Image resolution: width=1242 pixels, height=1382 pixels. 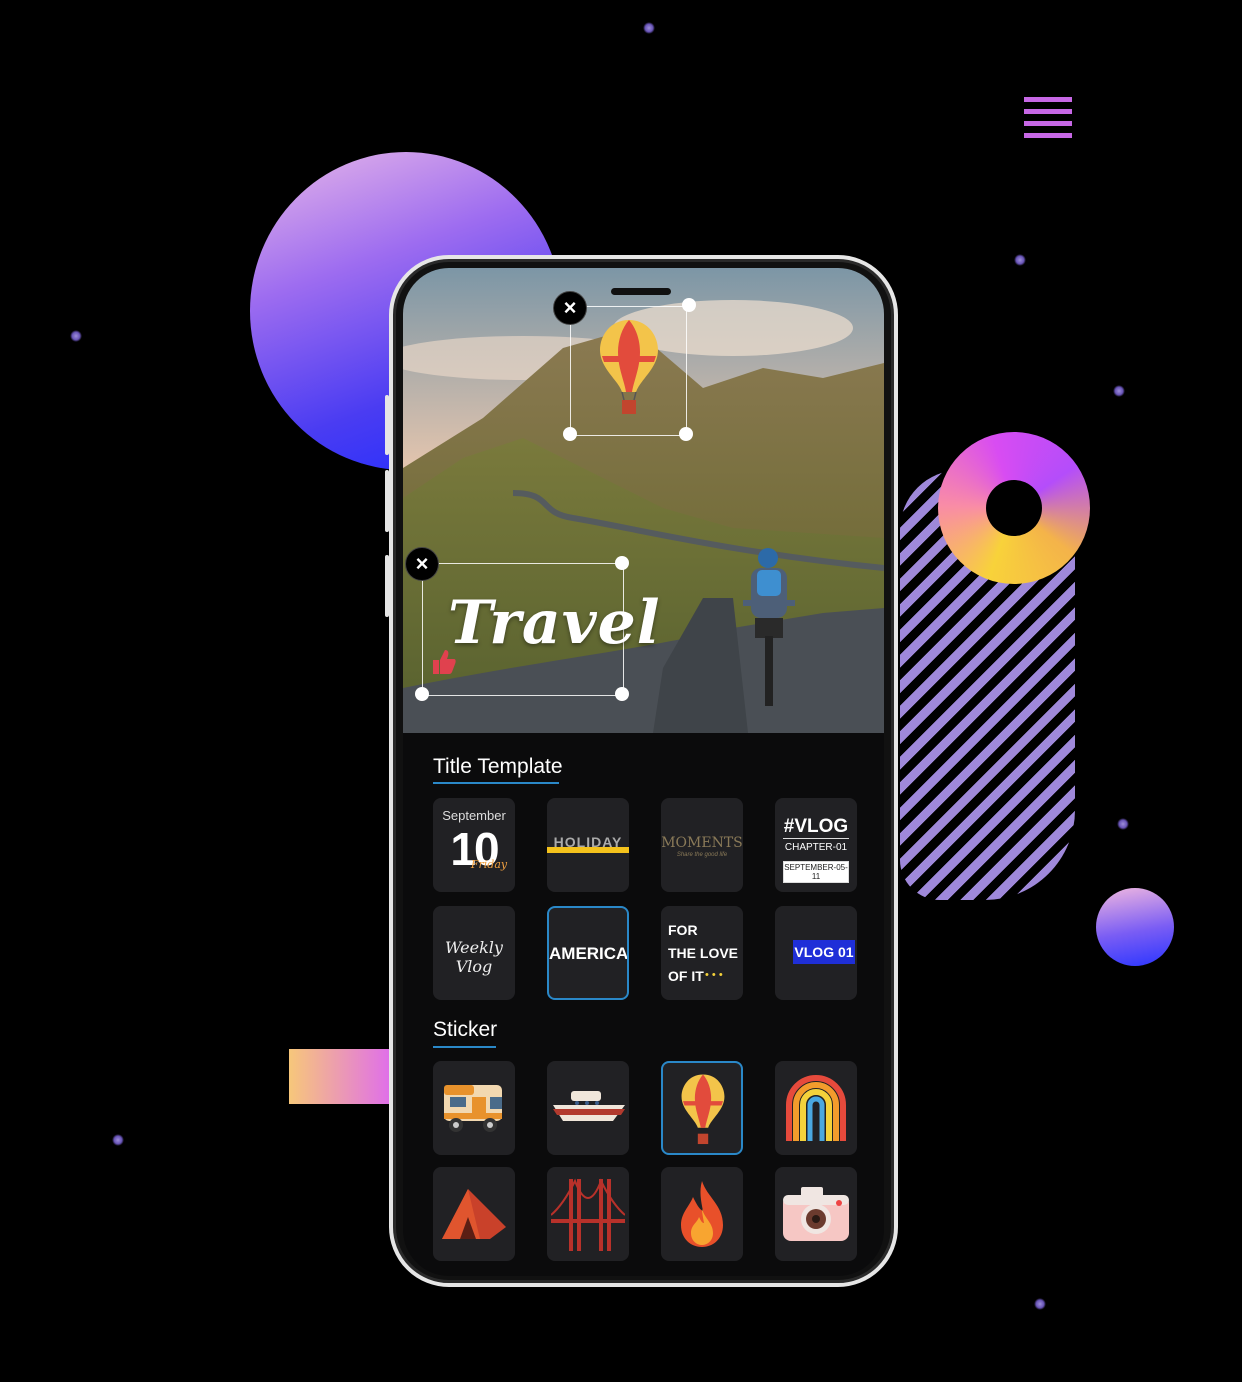 I want to click on template-moments: MOMENTS Share the good life, so click(x=702, y=845).